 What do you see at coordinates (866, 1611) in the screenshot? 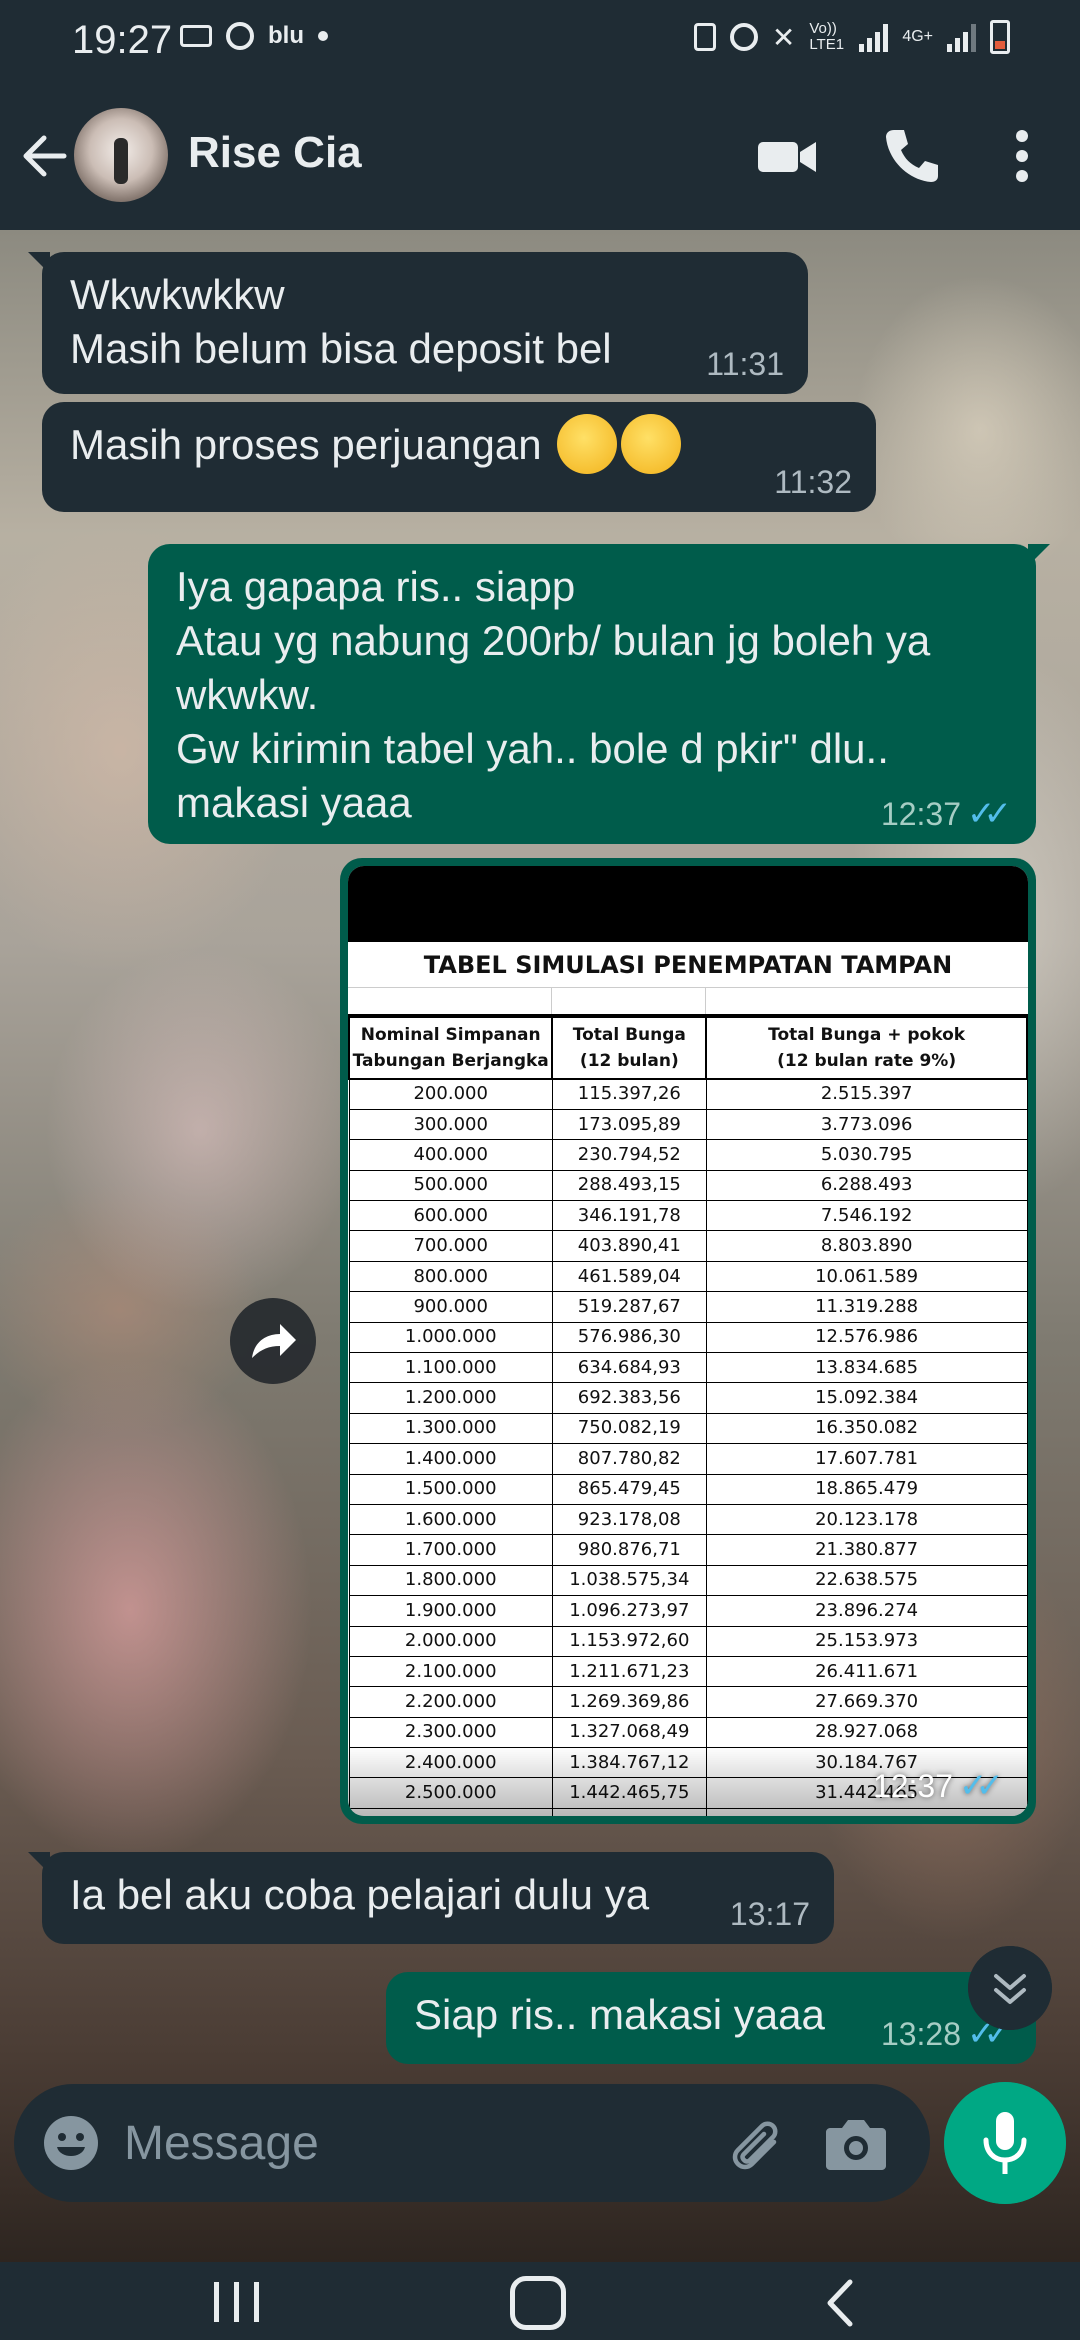
I see `table-cell: 23.896.274` at bounding box center [866, 1611].